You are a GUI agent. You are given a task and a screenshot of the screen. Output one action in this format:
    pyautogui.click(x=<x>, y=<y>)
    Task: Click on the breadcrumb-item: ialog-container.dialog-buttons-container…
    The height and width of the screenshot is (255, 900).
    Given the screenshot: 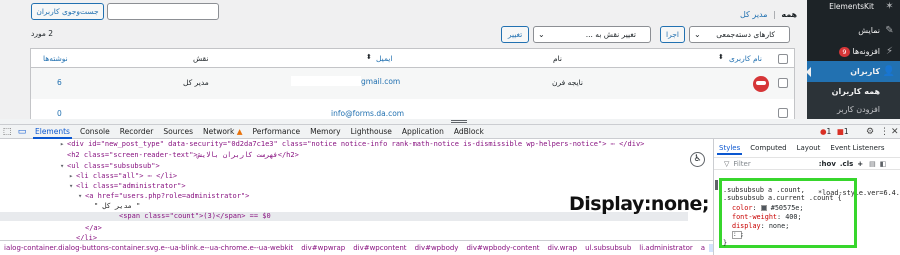 What is the action you would take?
    pyautogui.click(x=148, y=248)
    